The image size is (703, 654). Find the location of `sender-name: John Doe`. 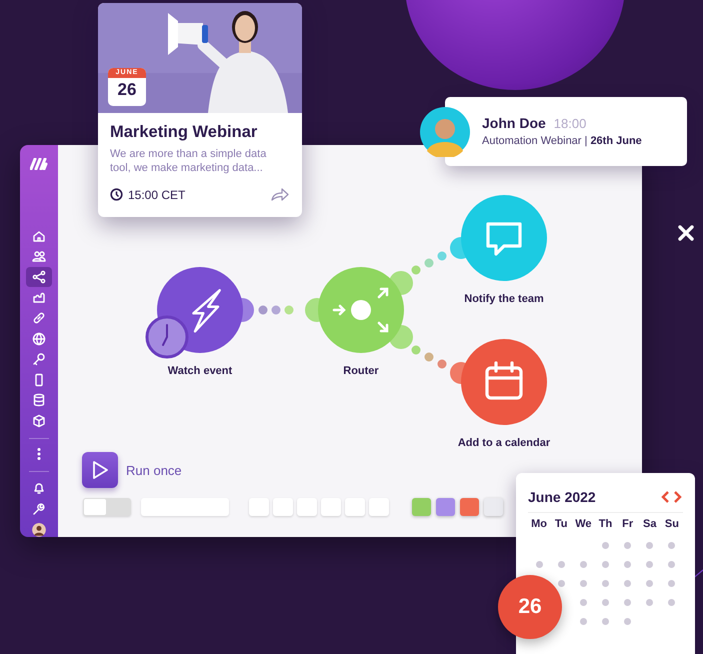

sender-name: John Doe is located at coordinates (514, 123).